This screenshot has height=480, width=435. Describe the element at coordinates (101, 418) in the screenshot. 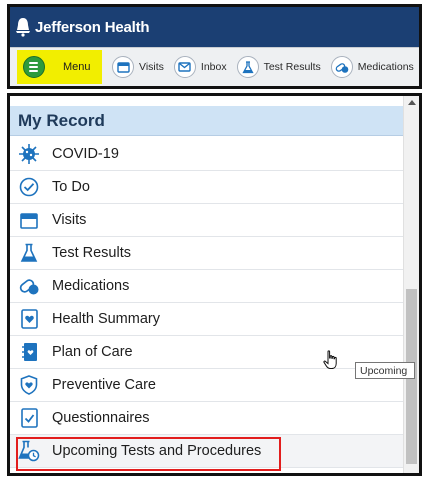

I see `record-item-label: Questionnaires` at that location.